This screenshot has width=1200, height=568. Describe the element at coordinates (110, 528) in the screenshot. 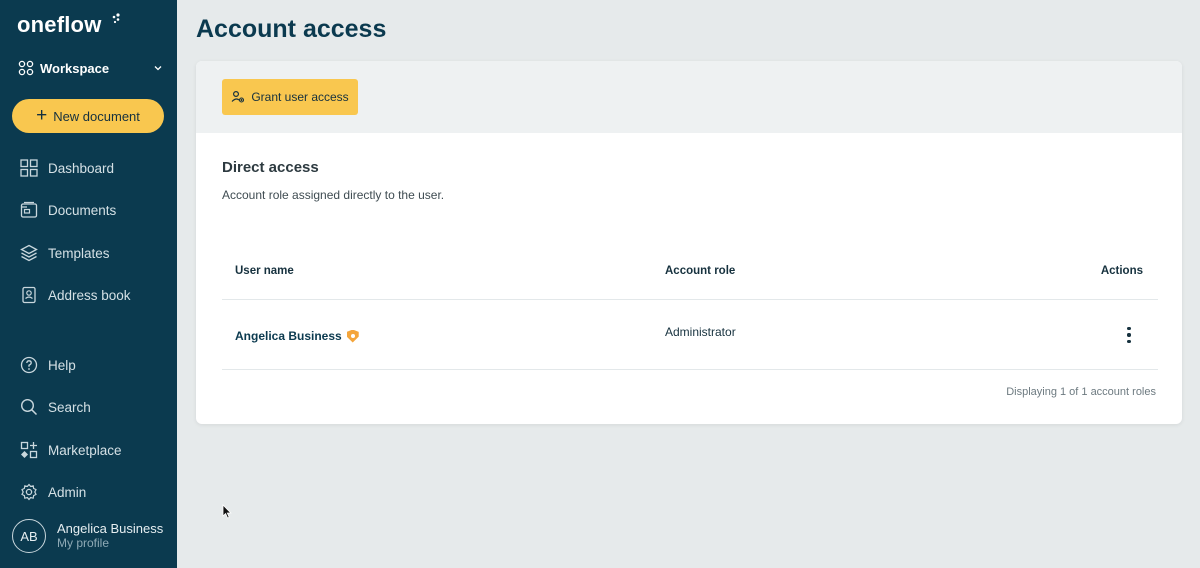

I see `profile-name: Angelica Business` at that location.